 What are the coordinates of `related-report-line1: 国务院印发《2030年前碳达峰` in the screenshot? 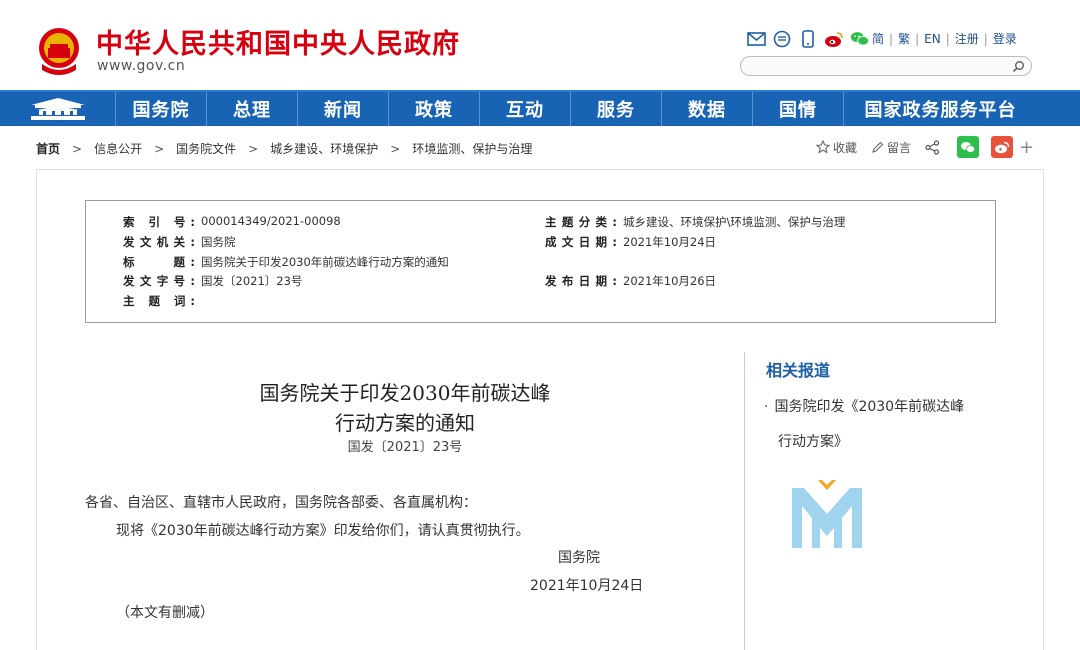 It's located at (869, 407).